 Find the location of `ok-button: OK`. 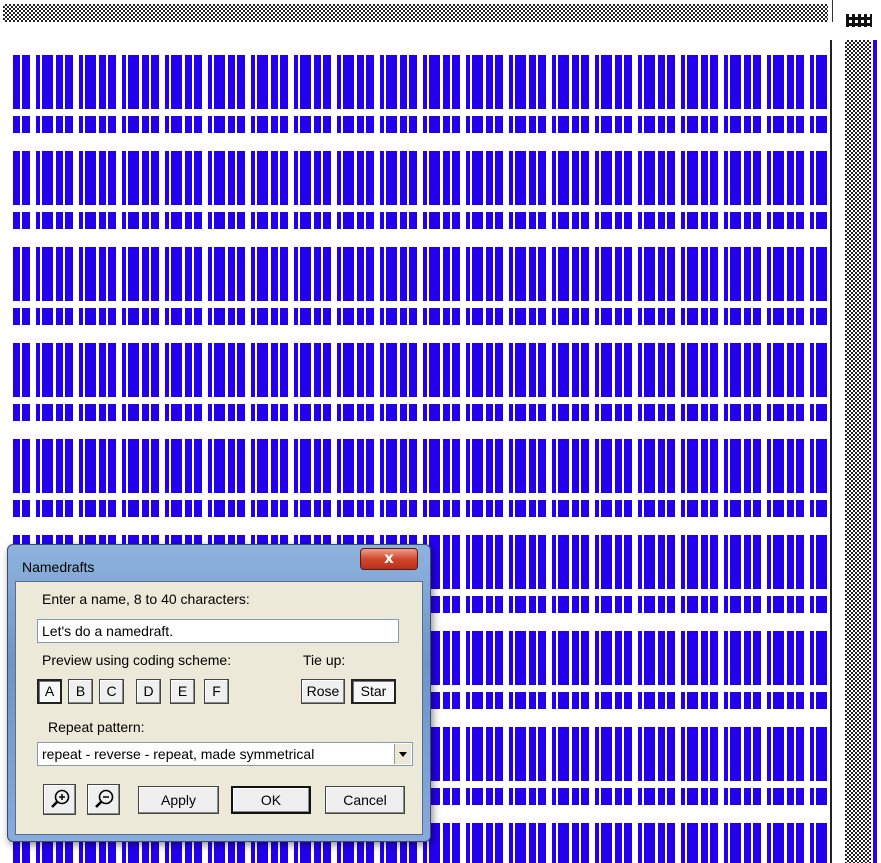

ok-button: OK is located at coordinates (271, 800).